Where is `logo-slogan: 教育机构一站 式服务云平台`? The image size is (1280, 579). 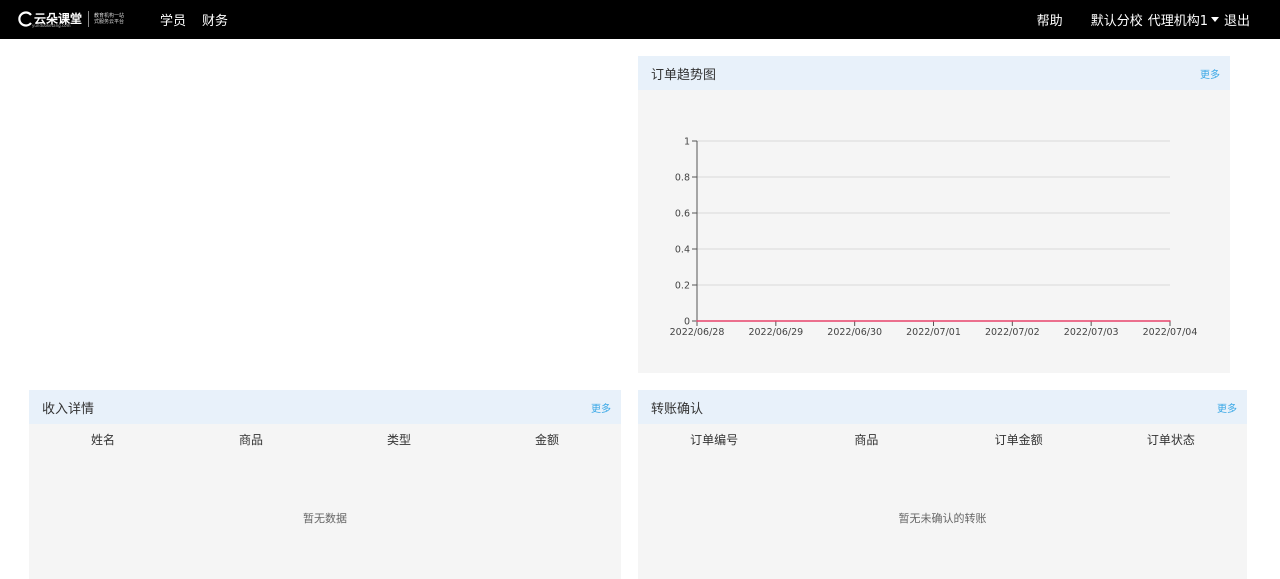 logo-slogan: 教育机构一站 式服务云平台 is located at coordinates (111, 19).